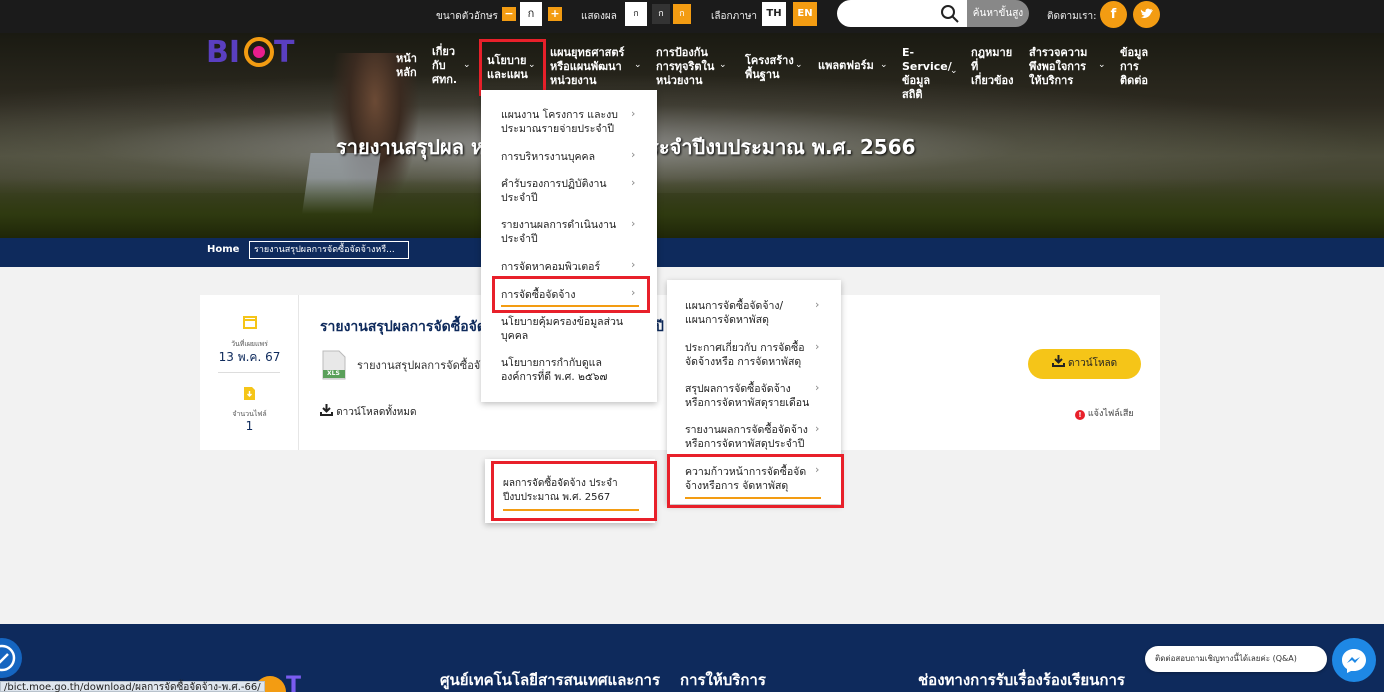 Image resolution: width=1384 pixels, height=692 pixels. I want to click on report-broken-label: แจ้งไฟล์เสีย, so click(1110, 414).